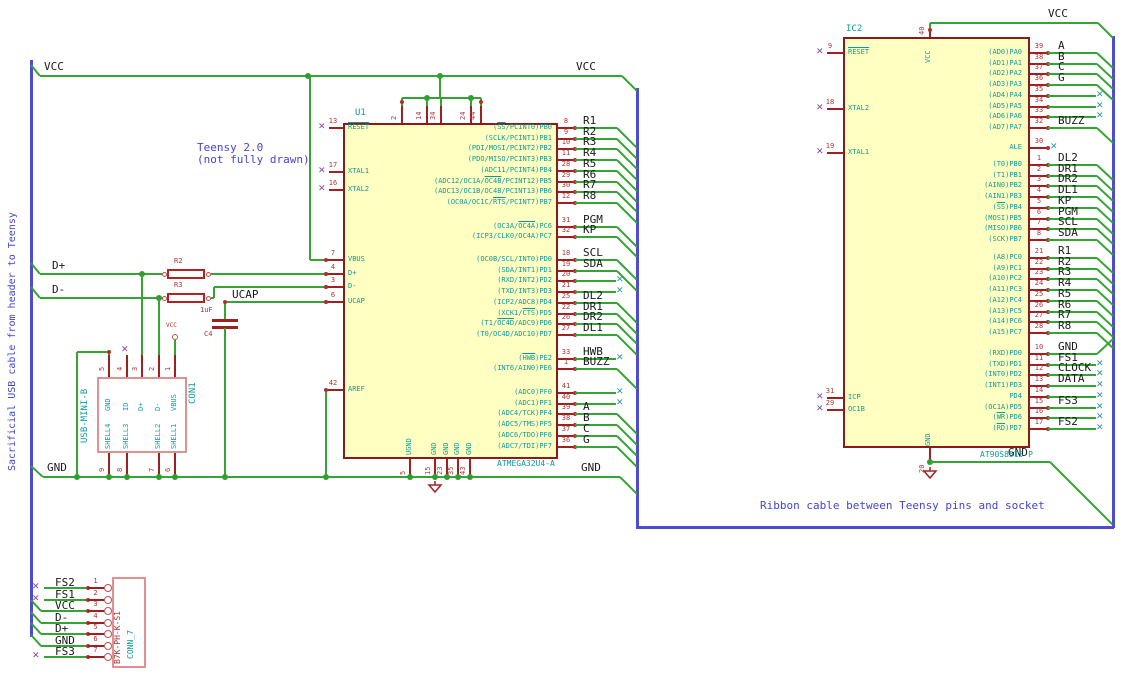  I want to click on net-label-vcc-topright: VCC, so click(1058, 13).